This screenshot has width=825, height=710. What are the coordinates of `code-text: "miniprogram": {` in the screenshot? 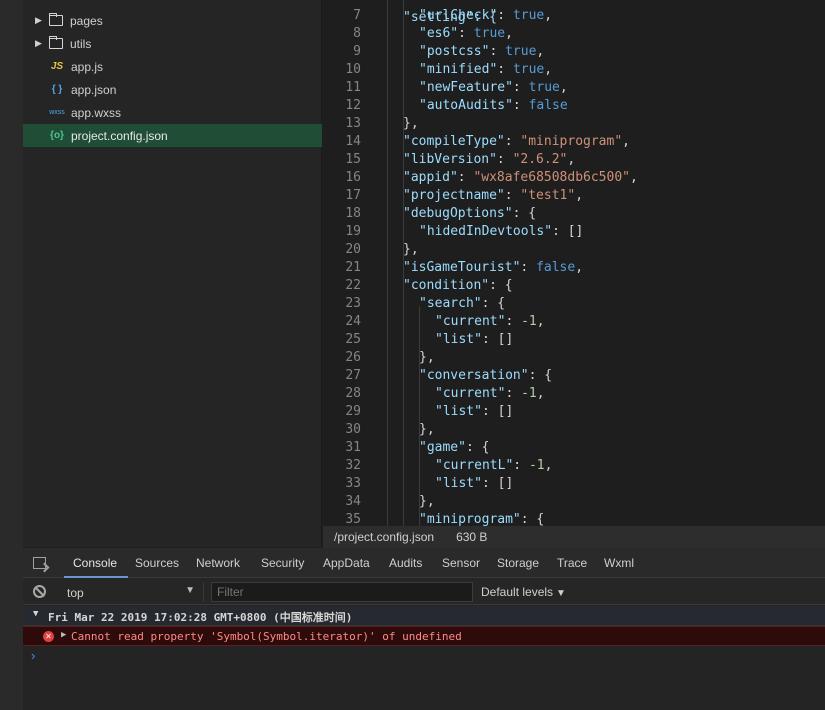 It's located at (482, 519).